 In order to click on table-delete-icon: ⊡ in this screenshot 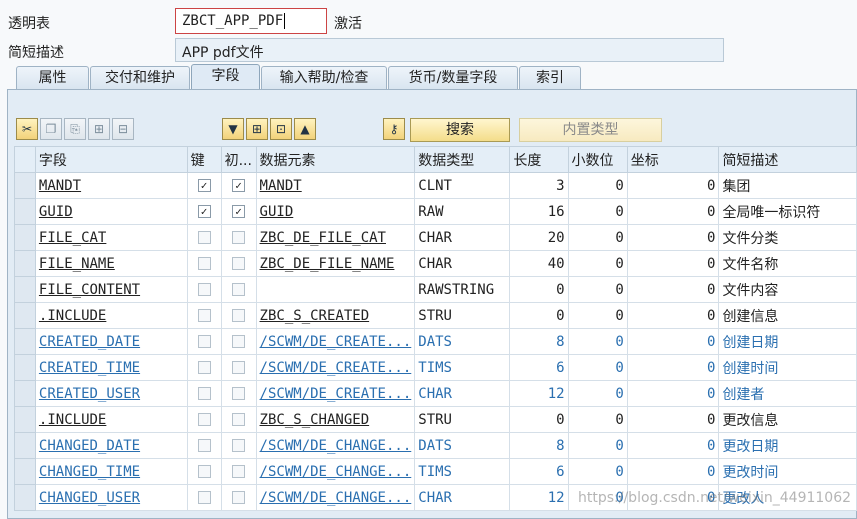, I will do `click(281, 129)`.